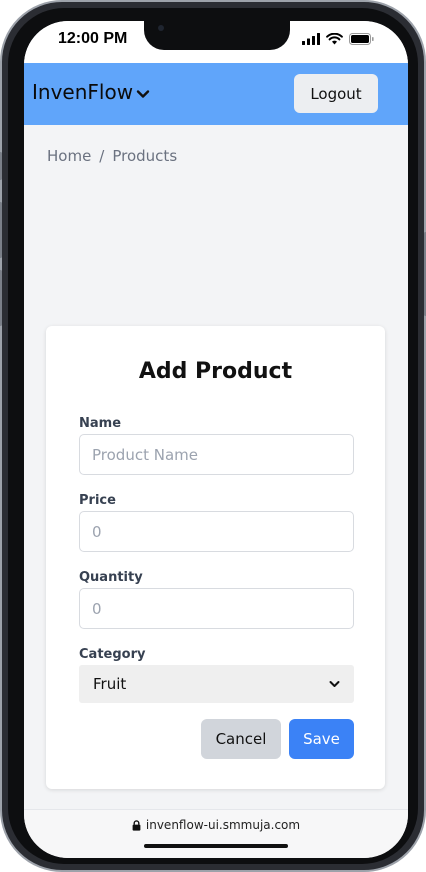  I want to click on wifi-icon, so click(334, 39).